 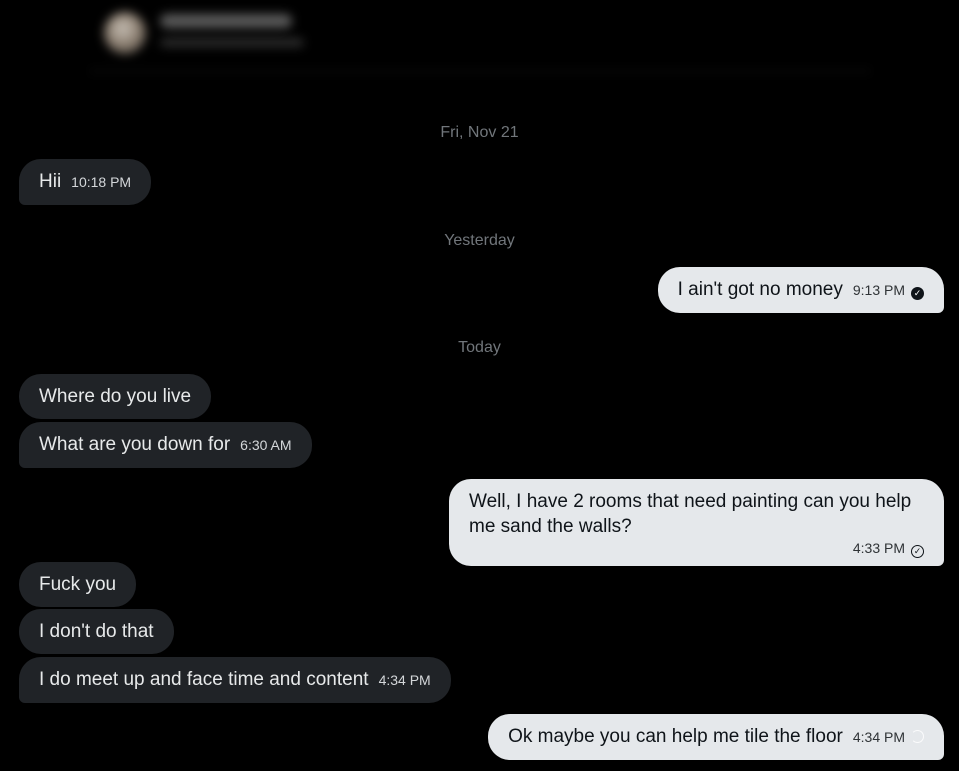 I want to click on check-circle-outline-icon: ✓, so click(x=917, y=551).